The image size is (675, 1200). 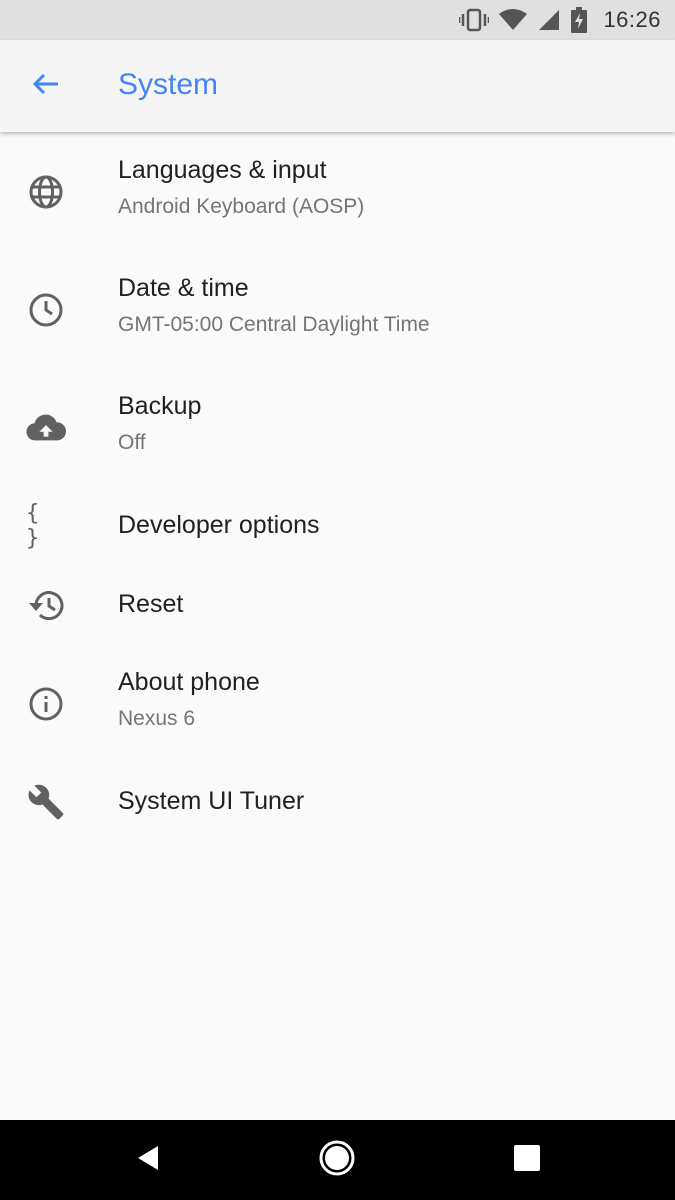 I want to click on status-time: 16:26, so click(x=632, y=19).